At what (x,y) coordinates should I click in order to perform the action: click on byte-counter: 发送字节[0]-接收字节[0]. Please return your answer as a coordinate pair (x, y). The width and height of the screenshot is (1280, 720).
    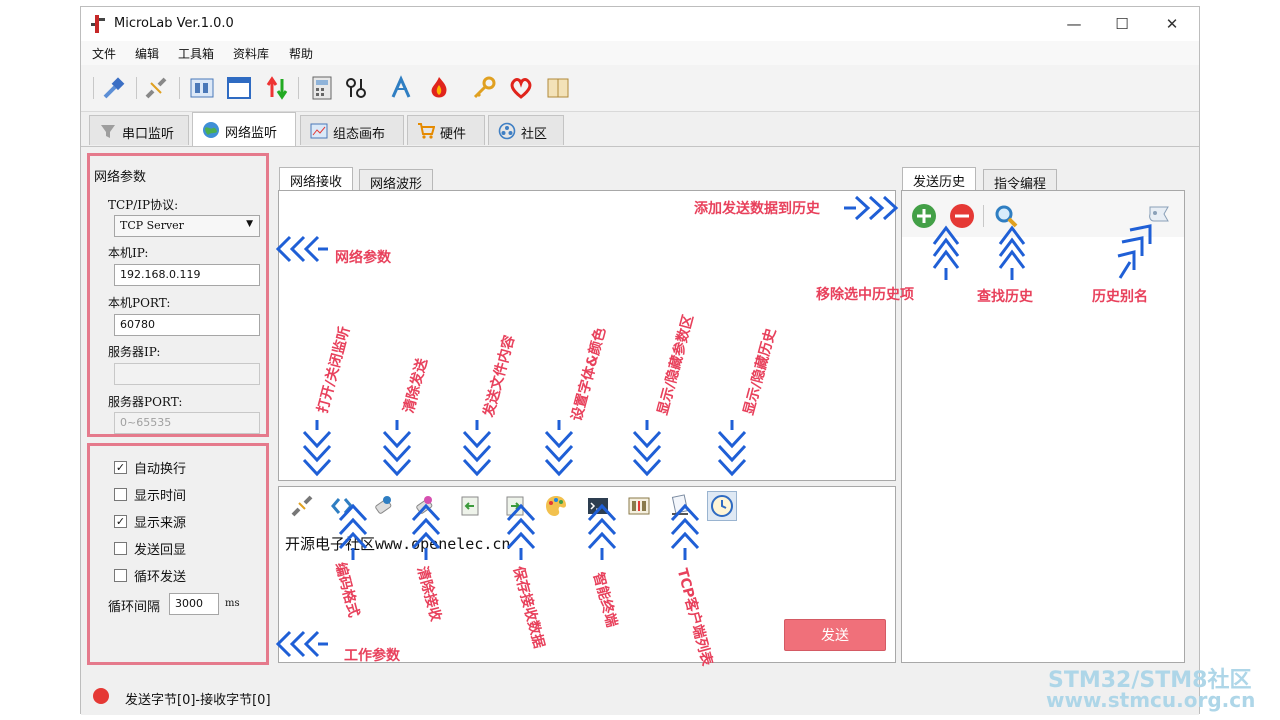
    Looking at the image, I should click on (198, 700).